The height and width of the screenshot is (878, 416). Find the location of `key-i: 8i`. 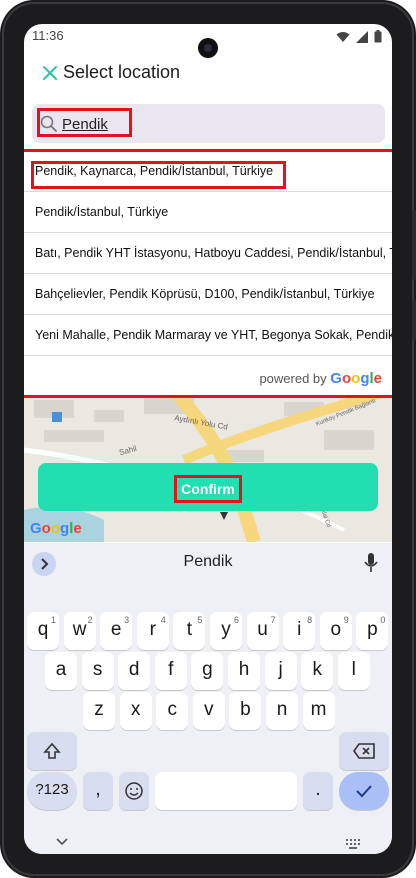

key-i: 8i is located at coordinates (299, 631).